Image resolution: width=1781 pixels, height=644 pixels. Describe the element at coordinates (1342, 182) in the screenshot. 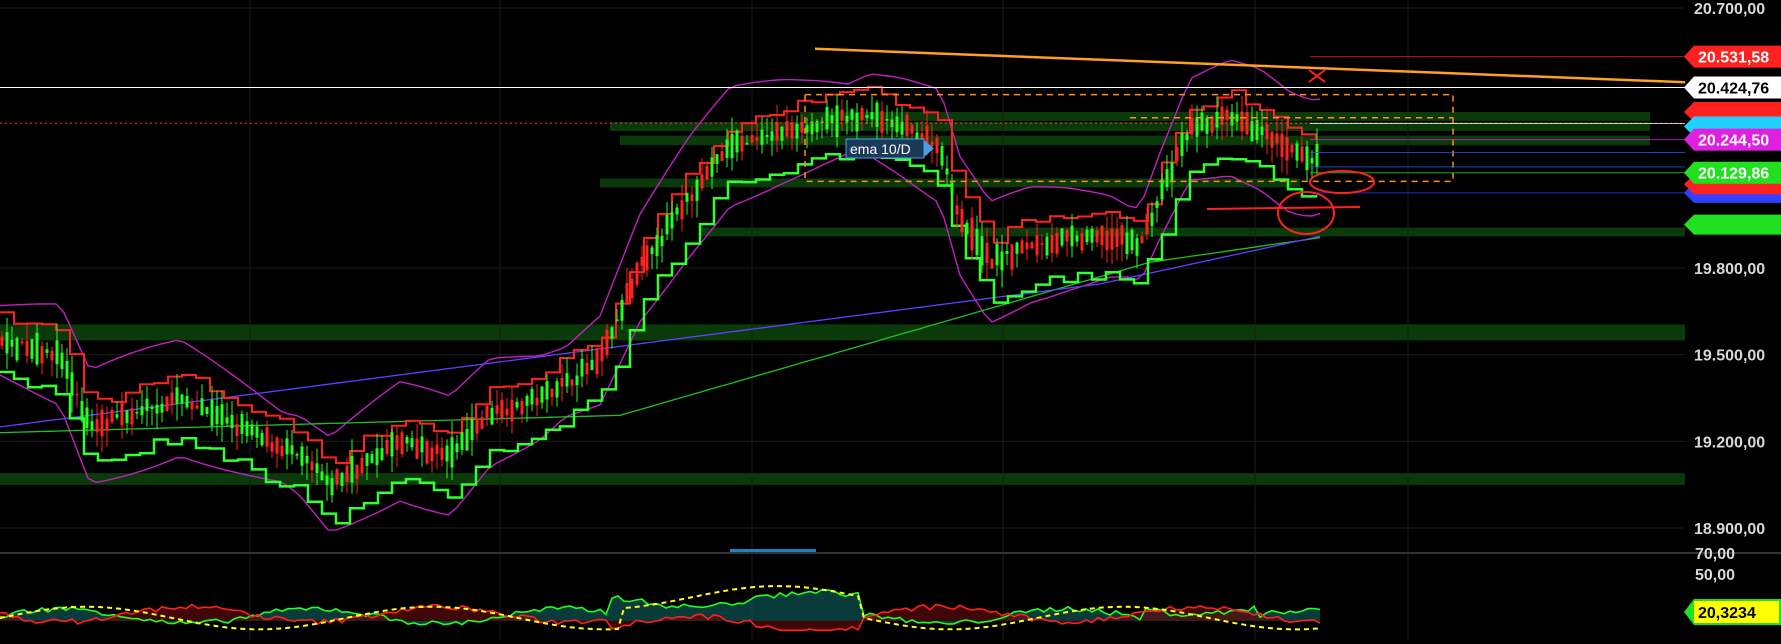

I see `annotation-ellipse` at that location.